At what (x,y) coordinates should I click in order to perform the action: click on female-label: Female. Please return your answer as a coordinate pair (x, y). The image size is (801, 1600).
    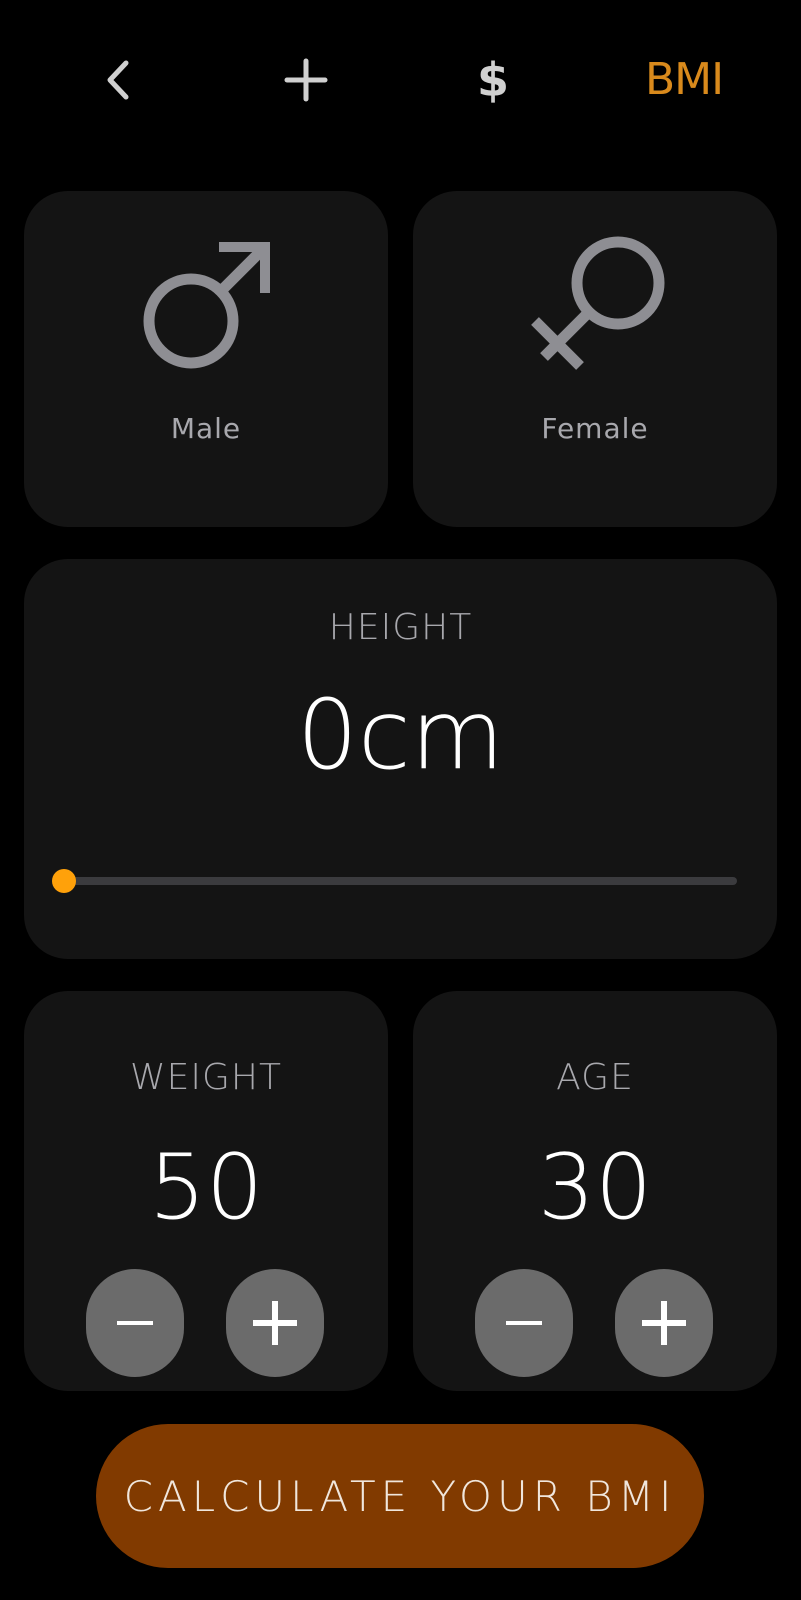
    Looking at the image, I should click on (595, 428).